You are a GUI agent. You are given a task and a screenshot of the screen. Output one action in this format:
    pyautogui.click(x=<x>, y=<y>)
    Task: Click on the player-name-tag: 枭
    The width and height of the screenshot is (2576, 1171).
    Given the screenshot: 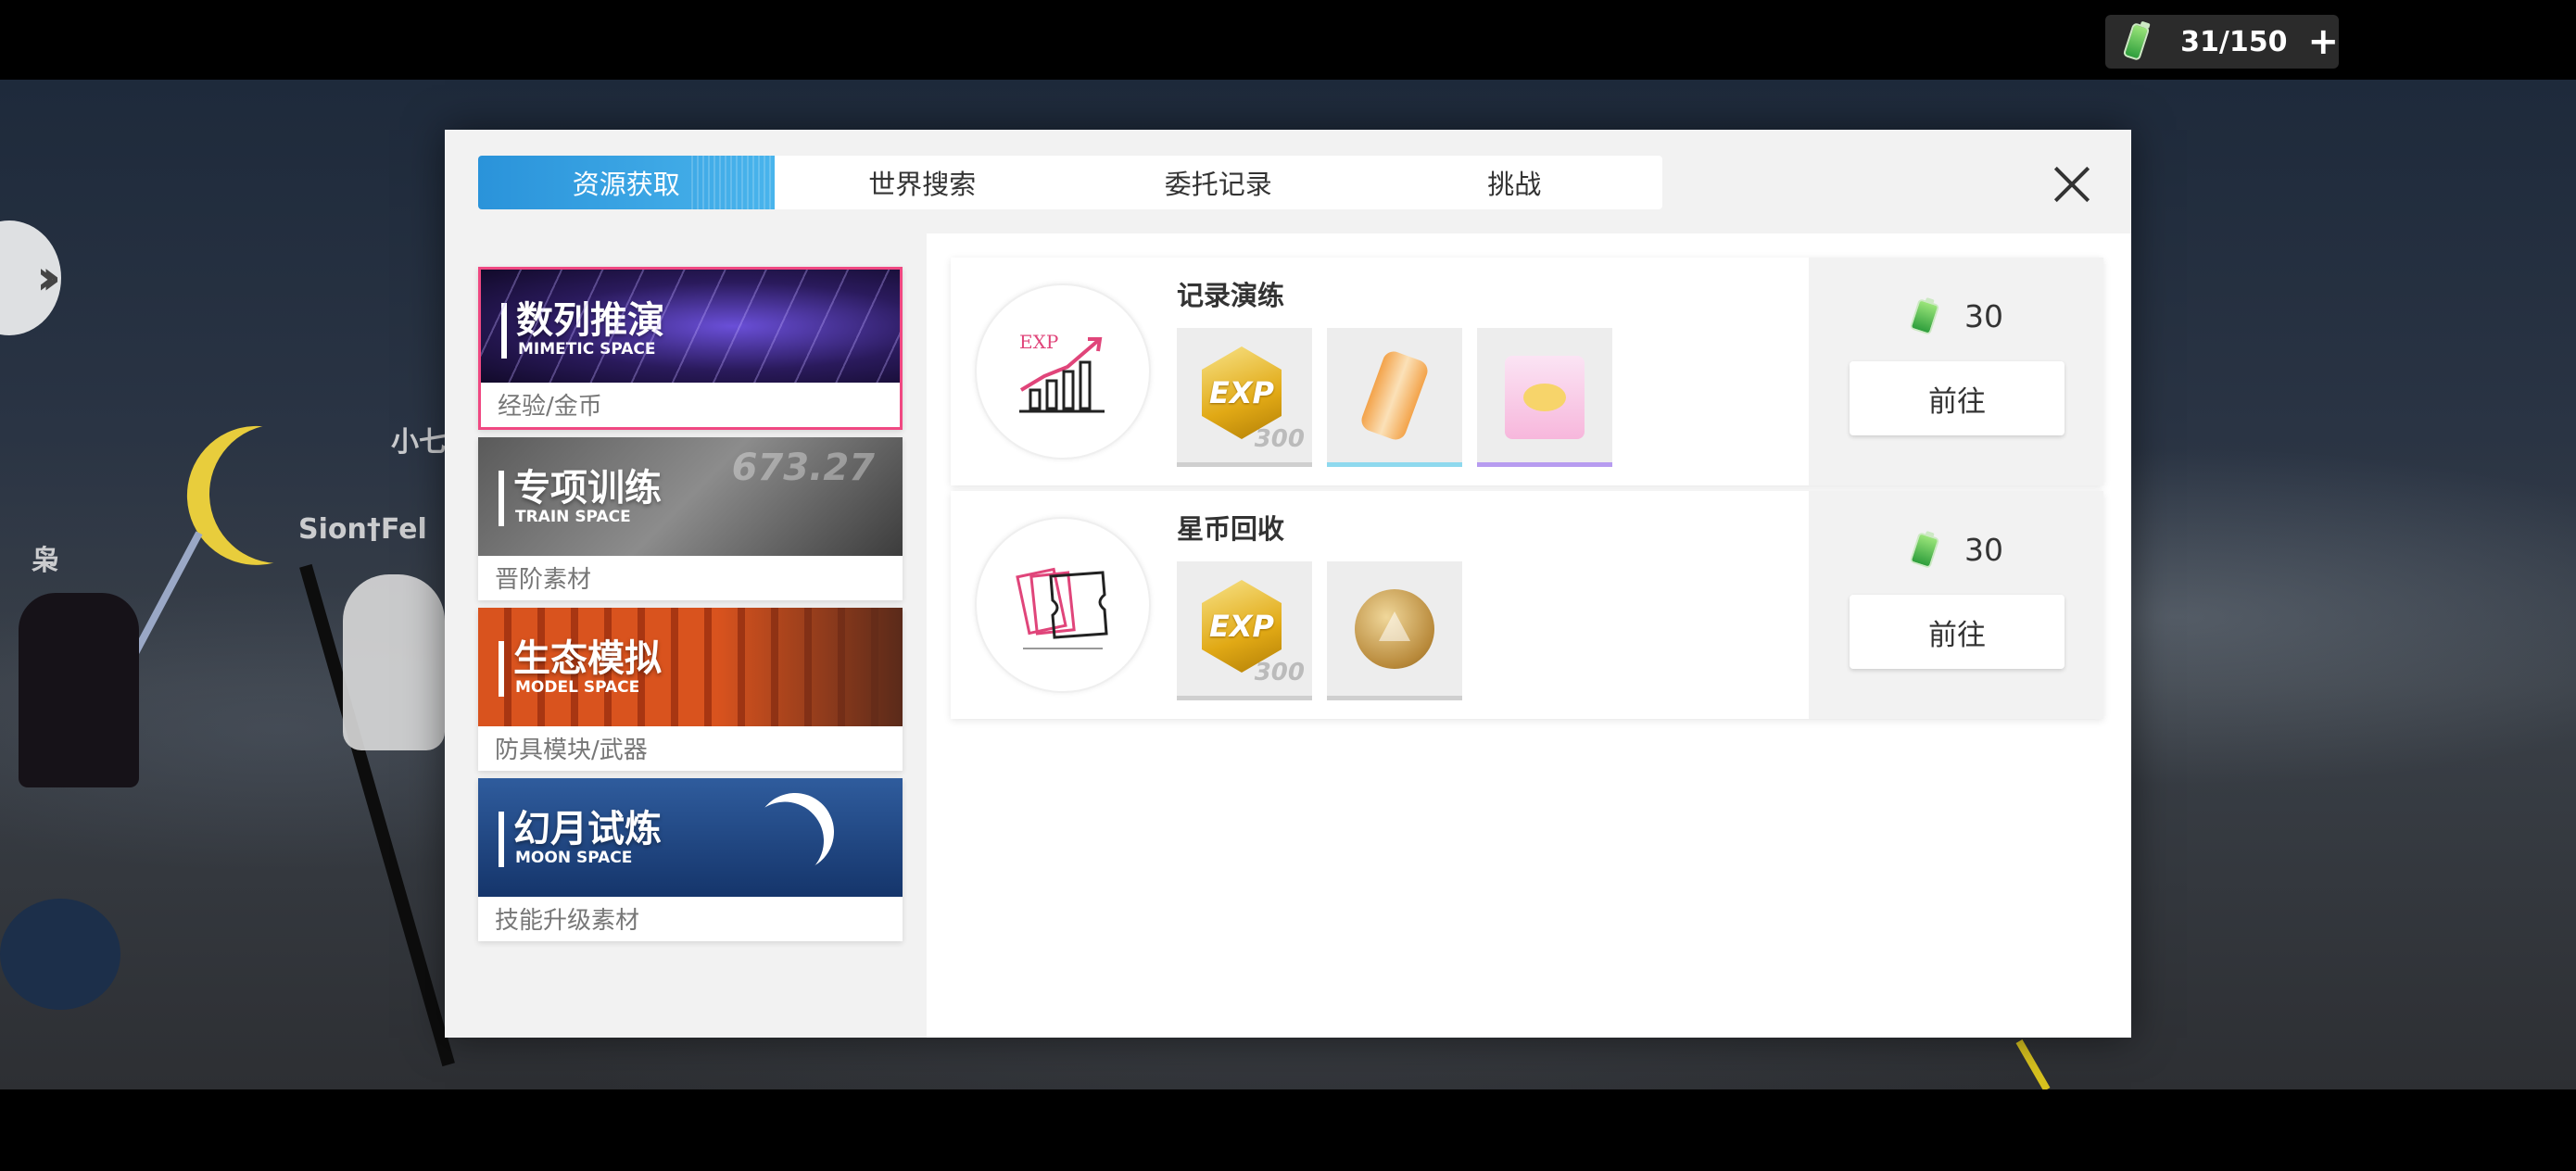 What is the action you would take?
    pyautogui.click(x=45, y=561)
    